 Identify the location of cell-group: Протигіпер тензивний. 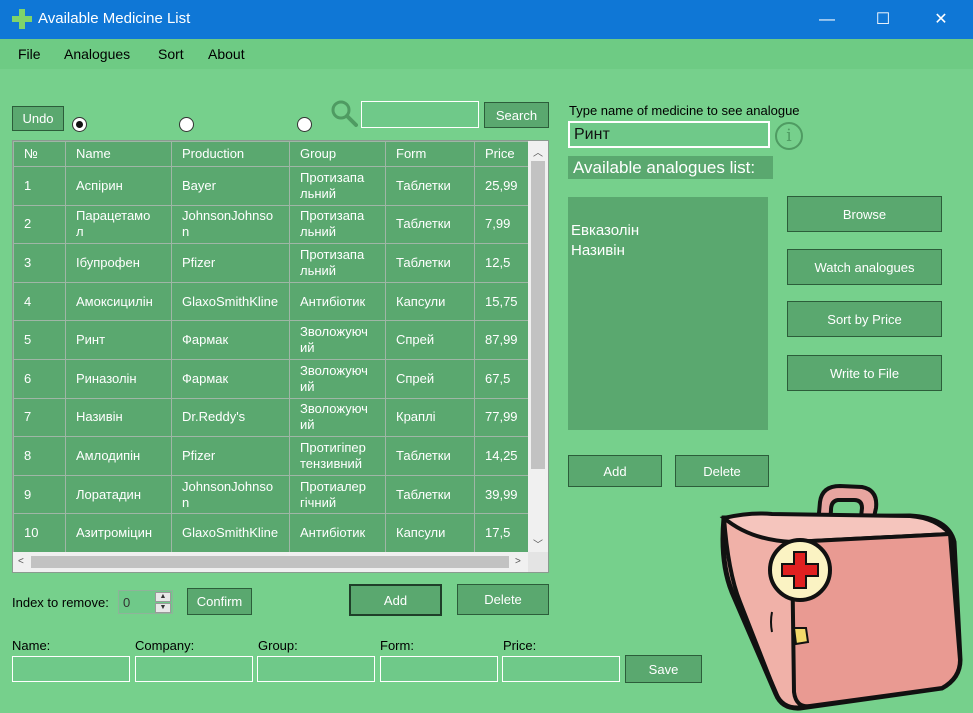
(337, 456).